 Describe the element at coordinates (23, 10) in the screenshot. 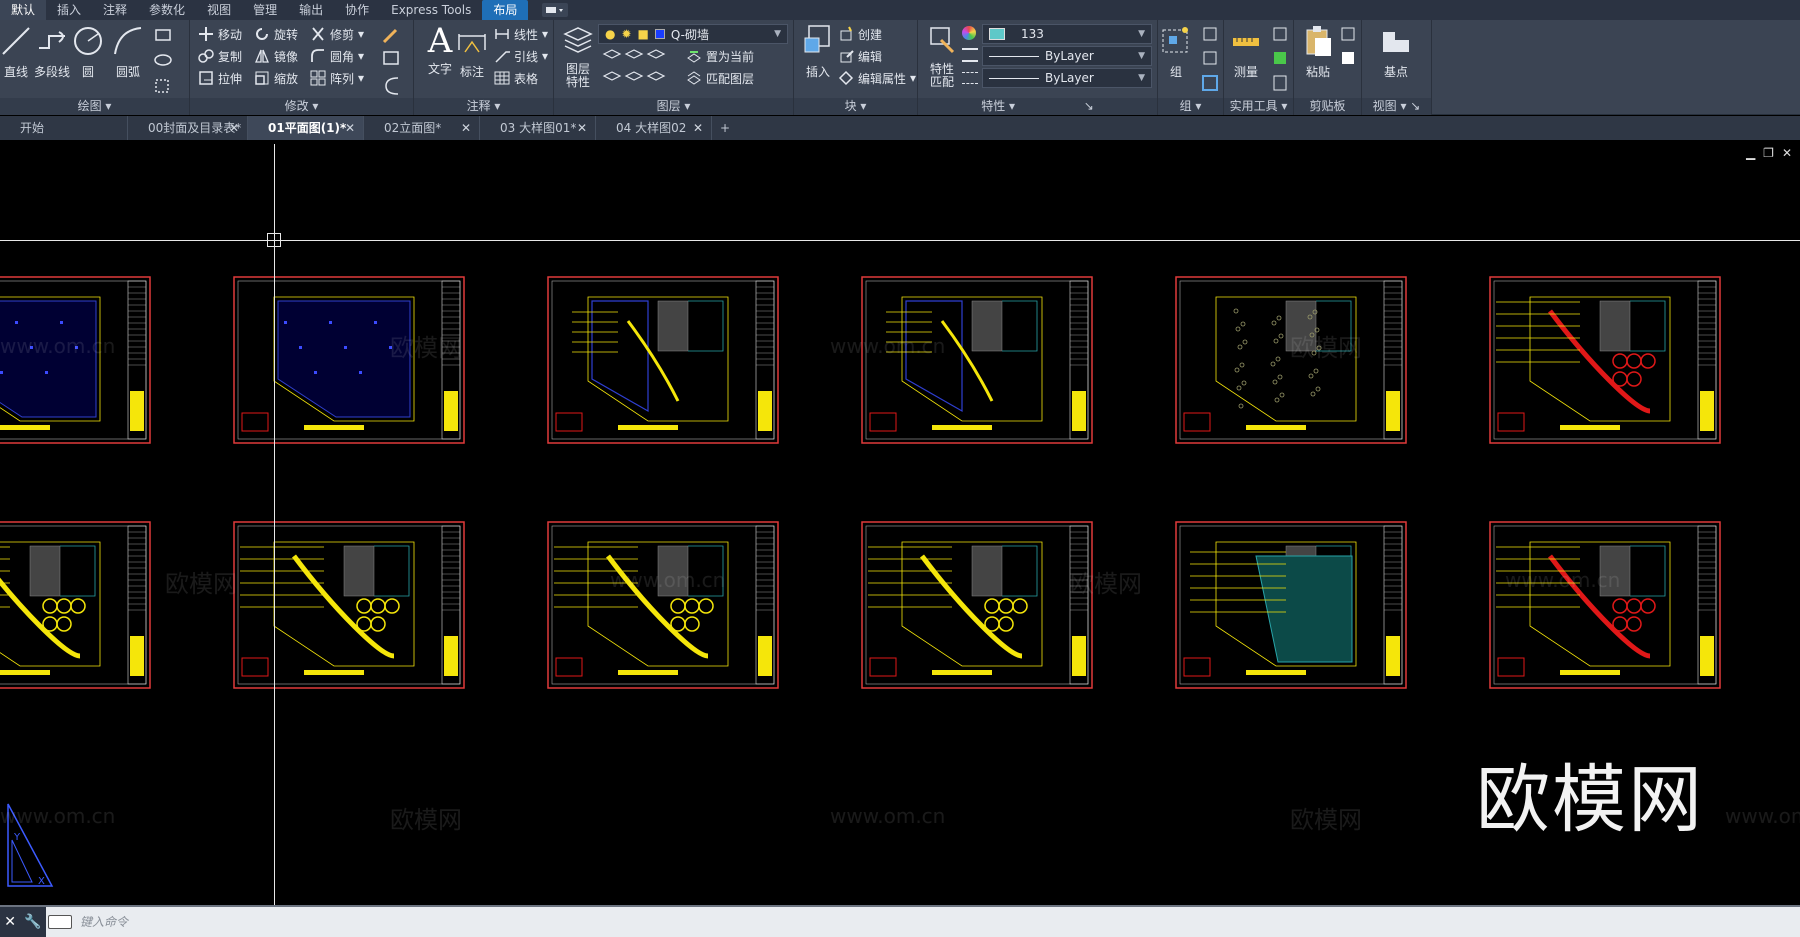

I see `menu-tab-default: 默认` at that location.